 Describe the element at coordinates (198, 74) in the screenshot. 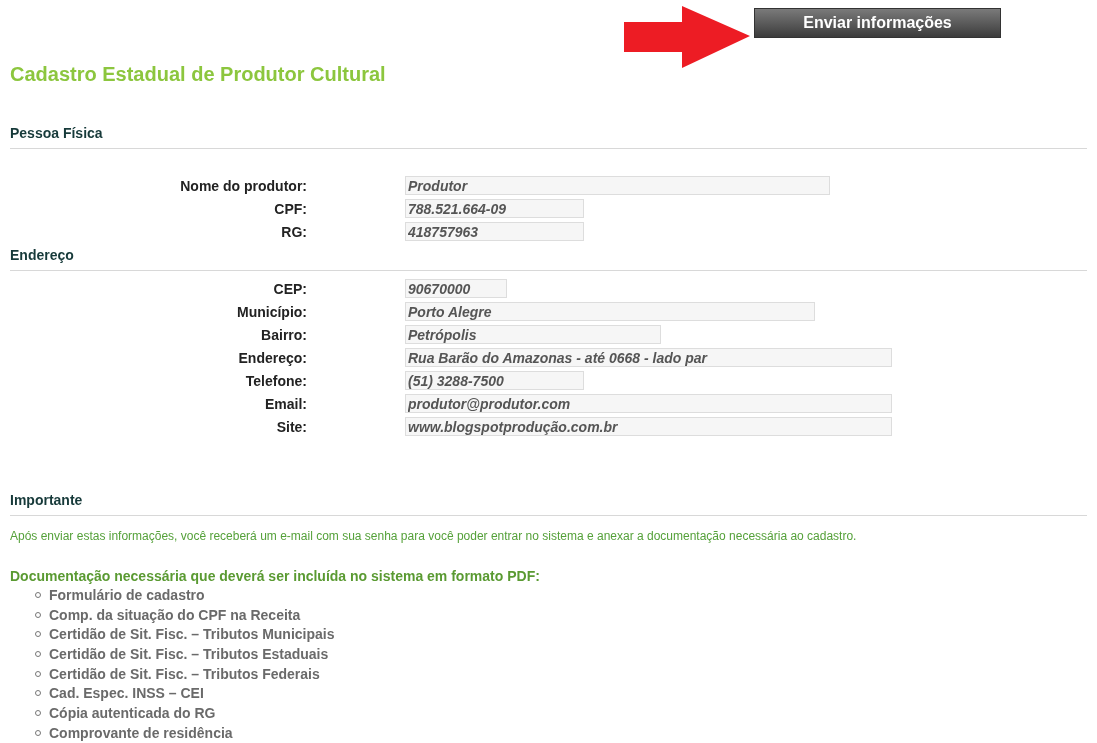

I see `page-title: Cadastro Estadual de Produtor Cultural` at that location.